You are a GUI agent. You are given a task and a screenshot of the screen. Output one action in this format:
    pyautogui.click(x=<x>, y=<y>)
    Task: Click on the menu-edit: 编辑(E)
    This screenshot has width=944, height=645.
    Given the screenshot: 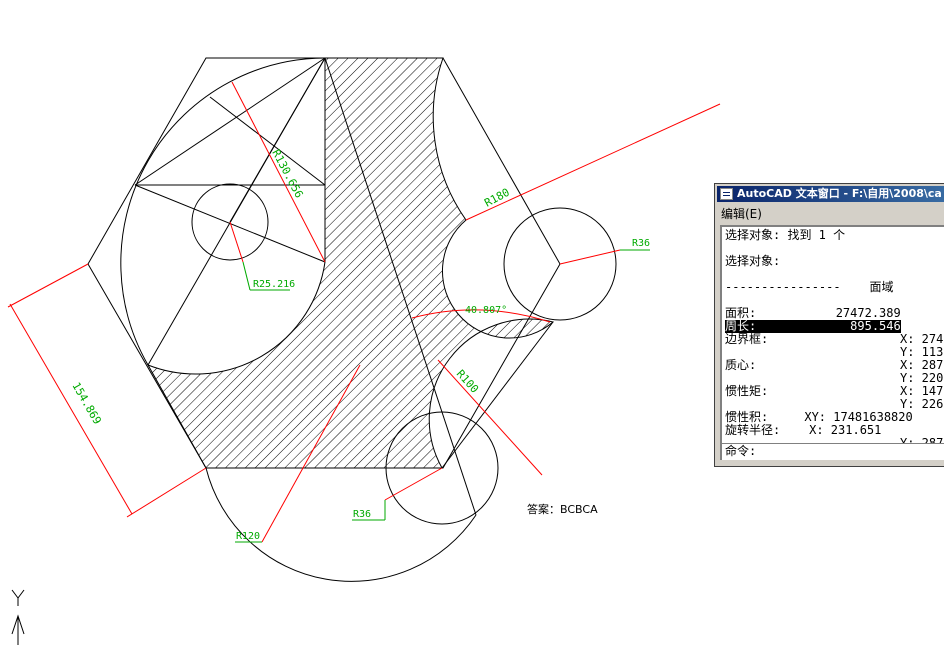 What is the action you would take?
    pyautogui.click(x=741, y=213)
    